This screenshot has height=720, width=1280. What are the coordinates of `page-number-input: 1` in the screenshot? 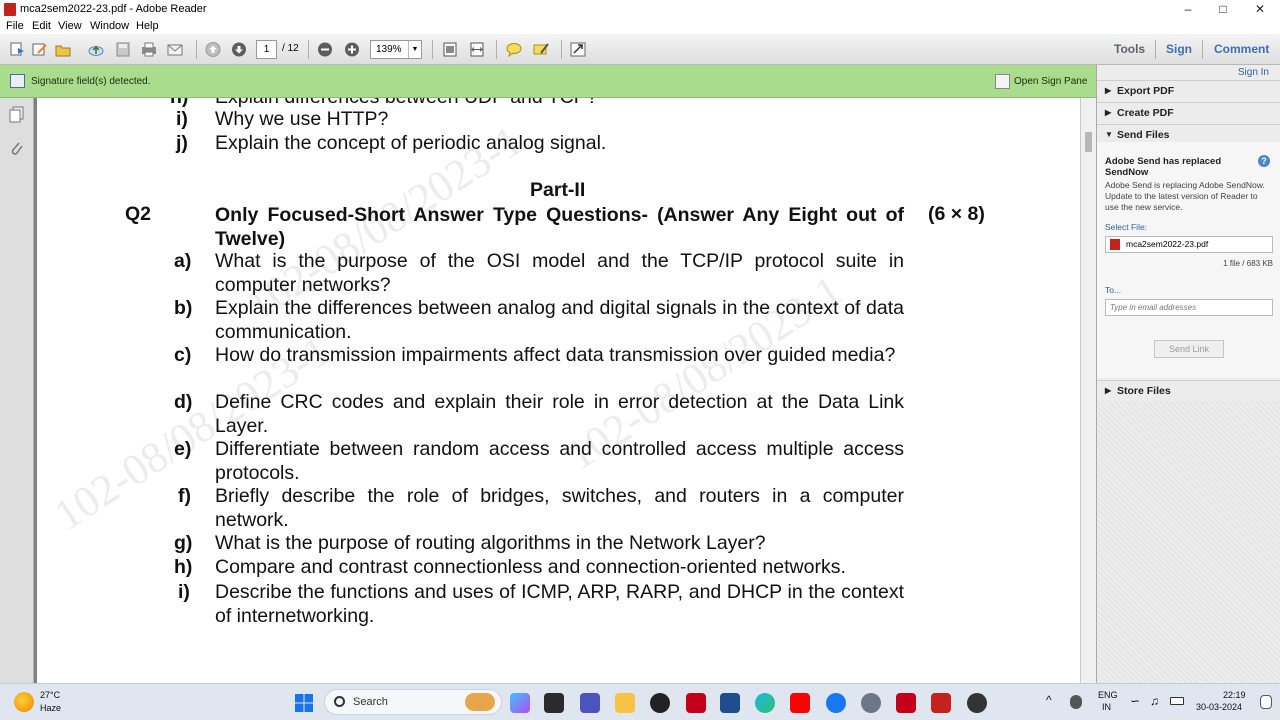 It's located at (266, 49).